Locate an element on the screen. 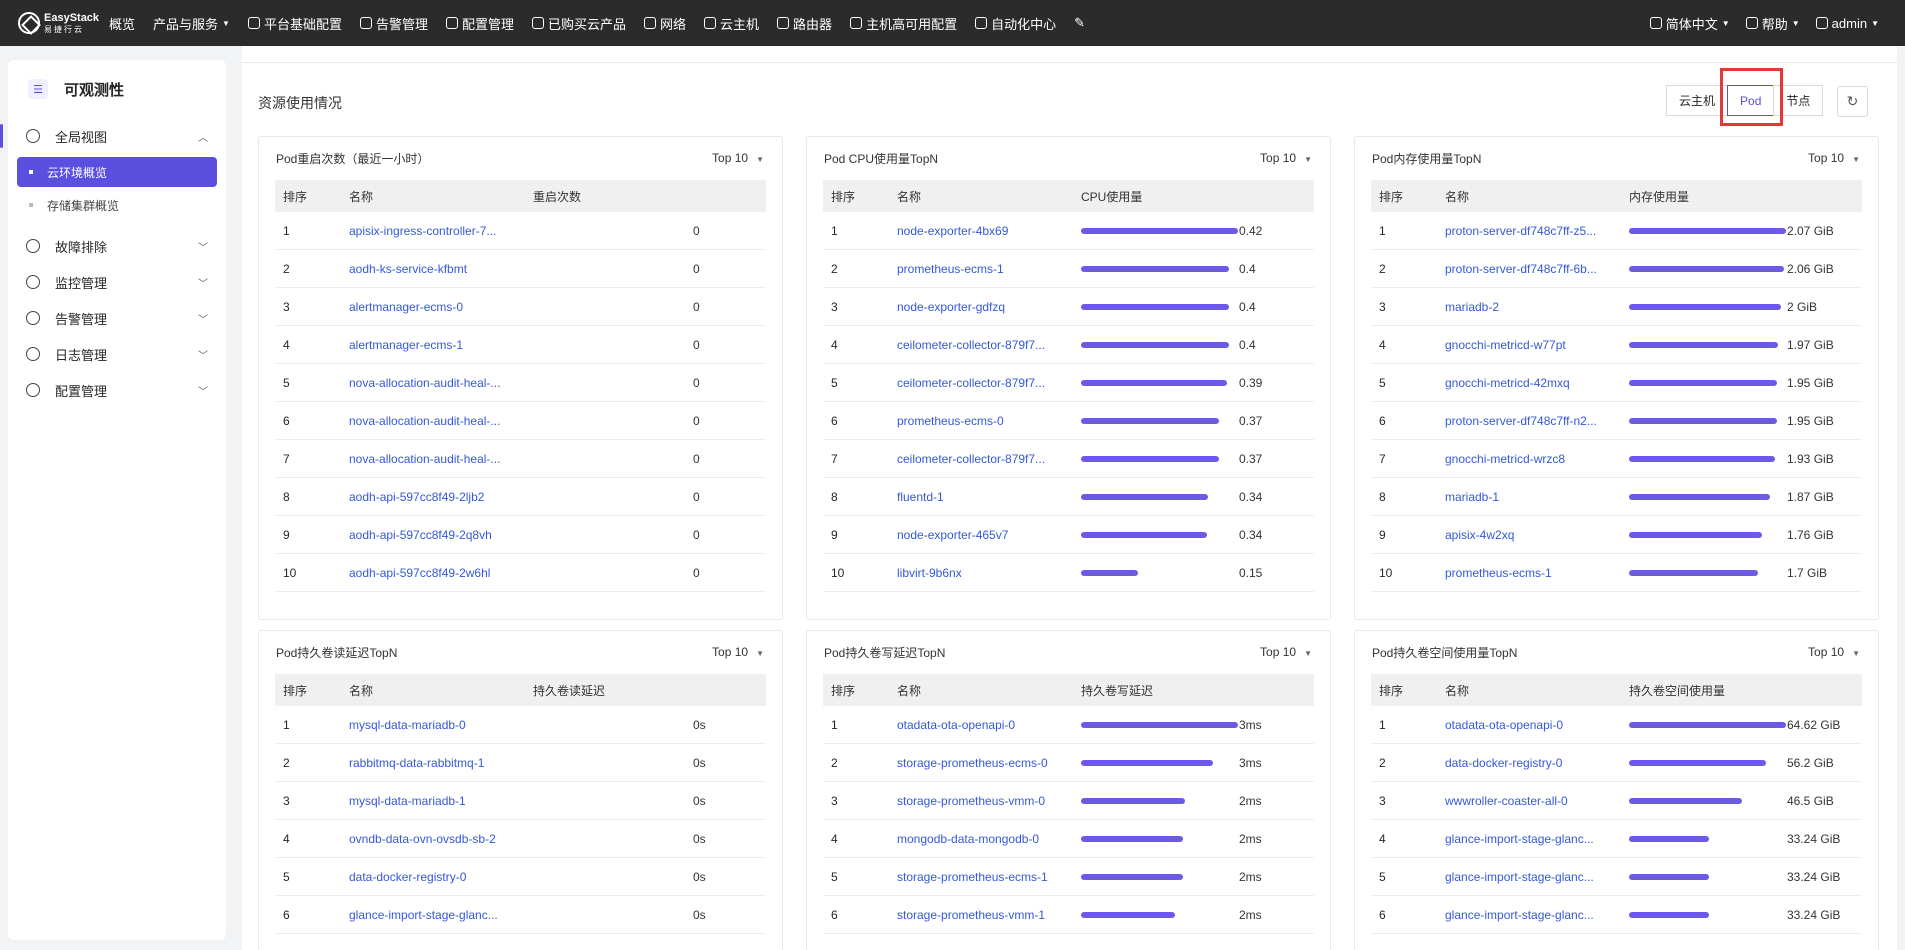 Image resolution: width=1905 pixels, height=950 pixels. pod-name-link: node-exporter-4bx69 is located at coordinates (982, 231).